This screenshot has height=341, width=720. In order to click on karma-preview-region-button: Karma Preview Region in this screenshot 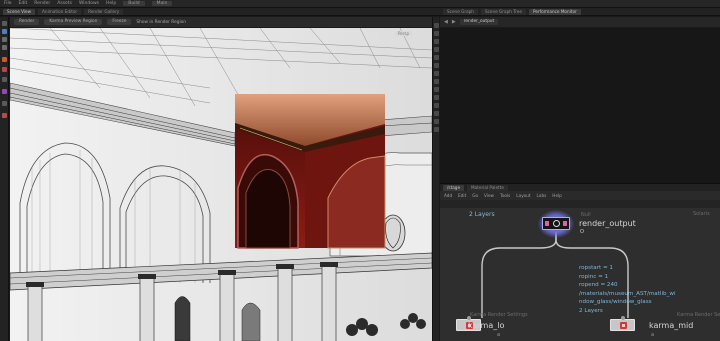, I will do `click(73, 22)`.